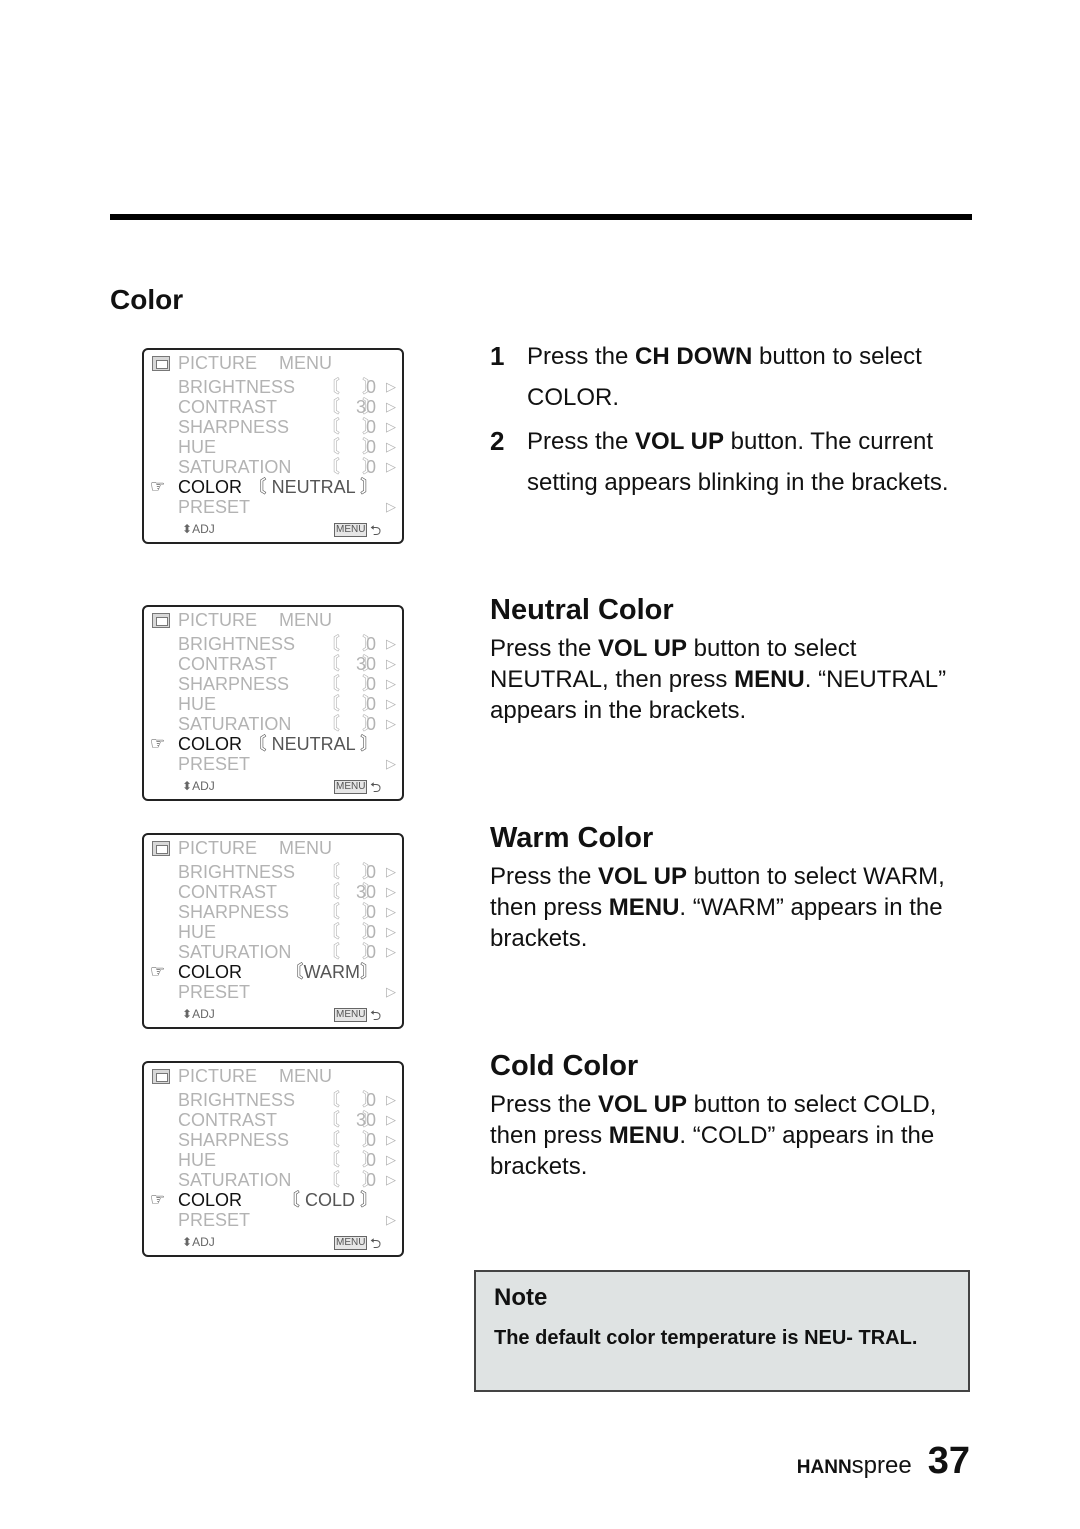 This screenshot has height=1529, width=1080. Describe the element at coordinates (694, 356) in the screenshot. I see `button-name: CH DOWN` at that location.